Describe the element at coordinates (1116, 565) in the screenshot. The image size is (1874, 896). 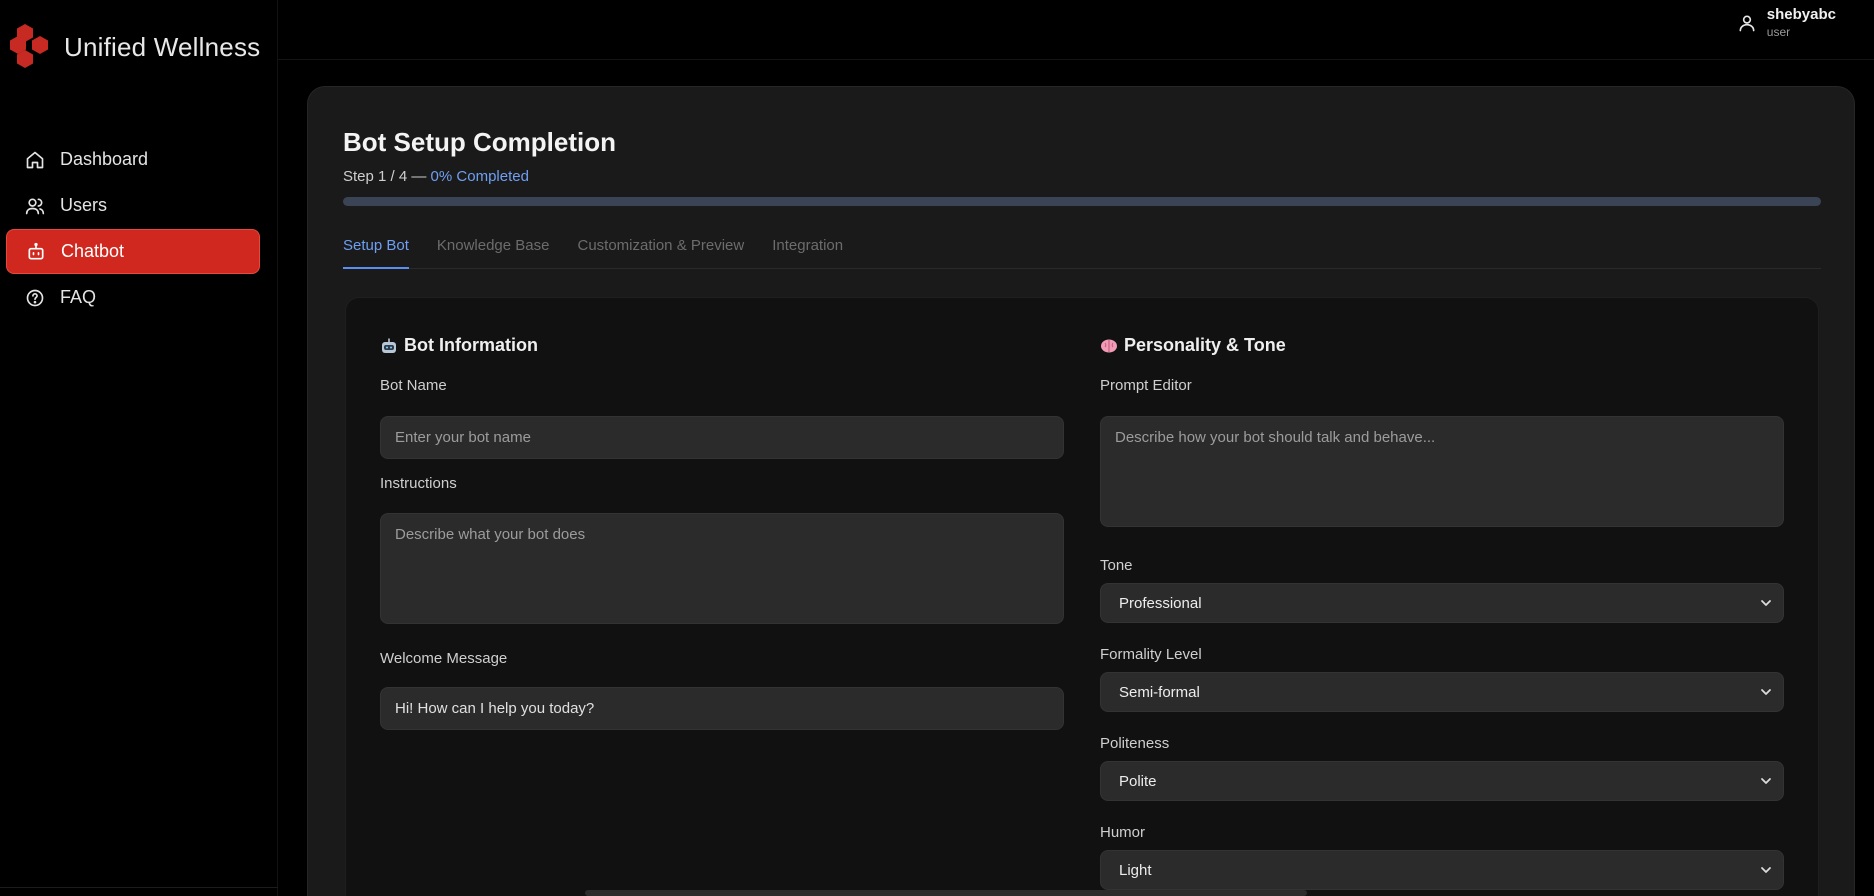
I see `tone-label: Tone` at that location.